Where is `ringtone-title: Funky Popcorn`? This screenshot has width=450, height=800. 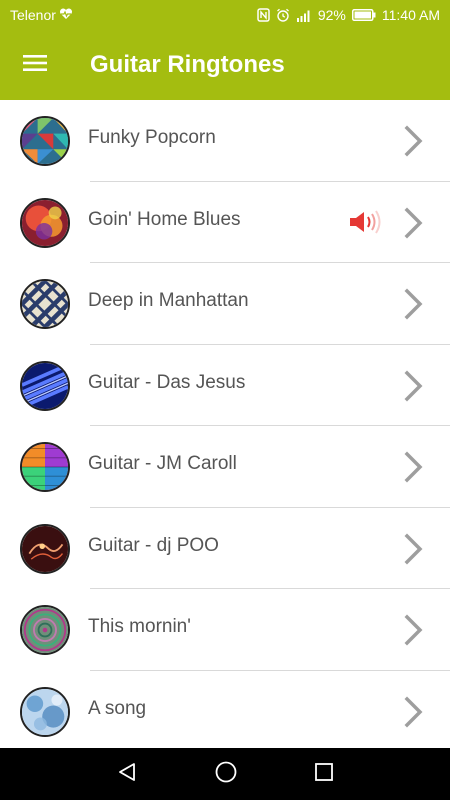 ringtone-title: Funky Popcorn is located at coordinates (152, 137).